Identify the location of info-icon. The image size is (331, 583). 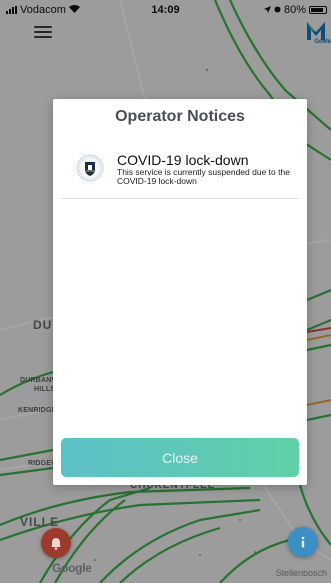
(303, 542).